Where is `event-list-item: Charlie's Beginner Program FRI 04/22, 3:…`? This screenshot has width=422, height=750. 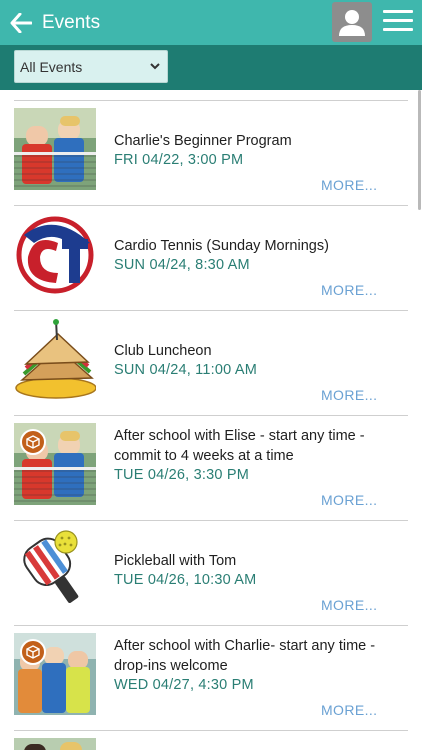 event-list-item: Charlie's Beginner Program FRI 04/22, 3:… is located at coordinates (211, 152).